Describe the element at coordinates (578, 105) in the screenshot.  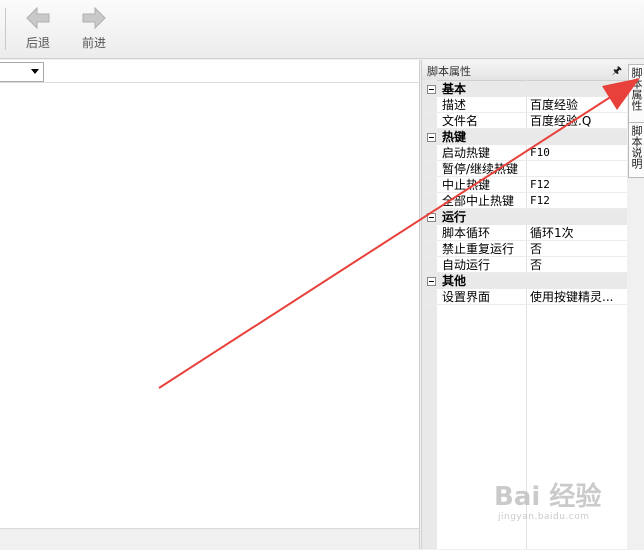
I see `property-value: 百度经验` at that location.